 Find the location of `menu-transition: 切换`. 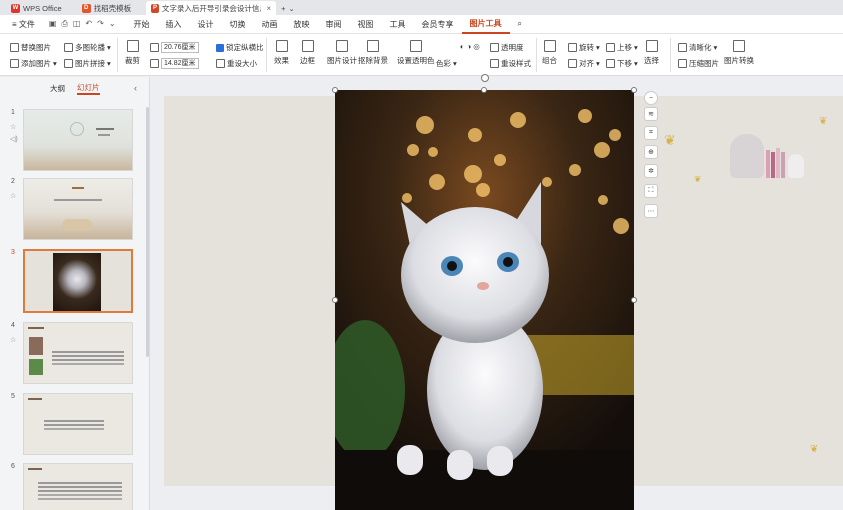

menu-transition: 切换 is located at coordinates (238, 24).